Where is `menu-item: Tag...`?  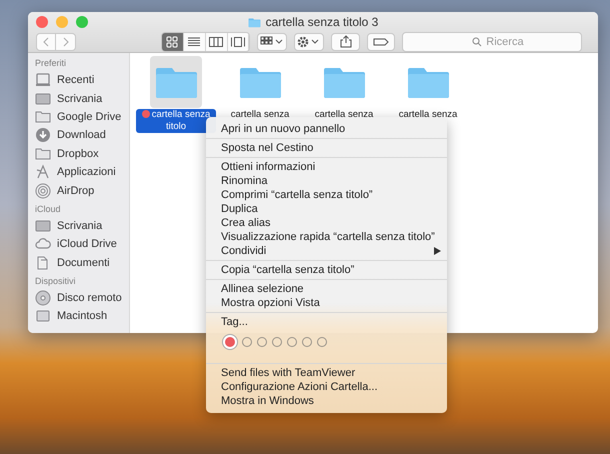 menu-item: Tag... is located at coordinates (326, 322).